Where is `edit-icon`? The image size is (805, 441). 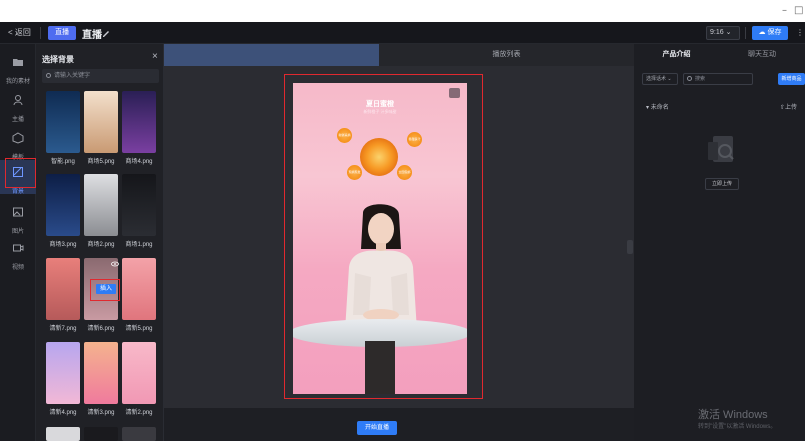
edit-icon is located at coordinates (106, 33).